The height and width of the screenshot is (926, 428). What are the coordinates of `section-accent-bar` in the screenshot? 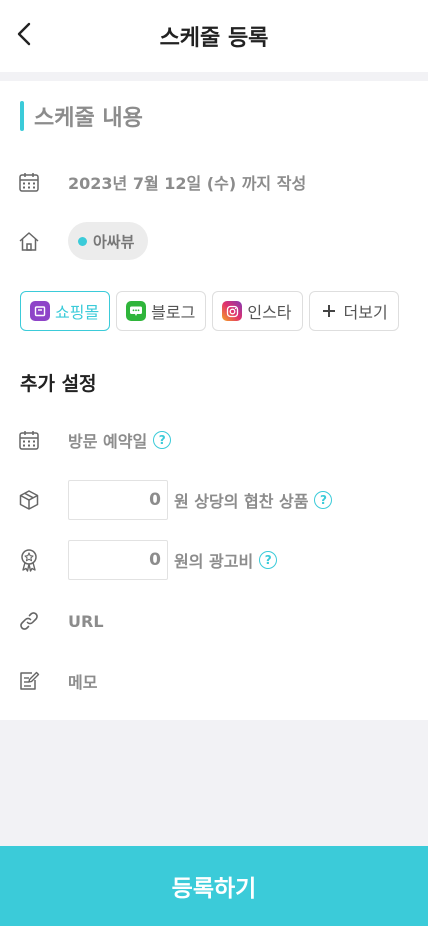 It's located at (22, 116).